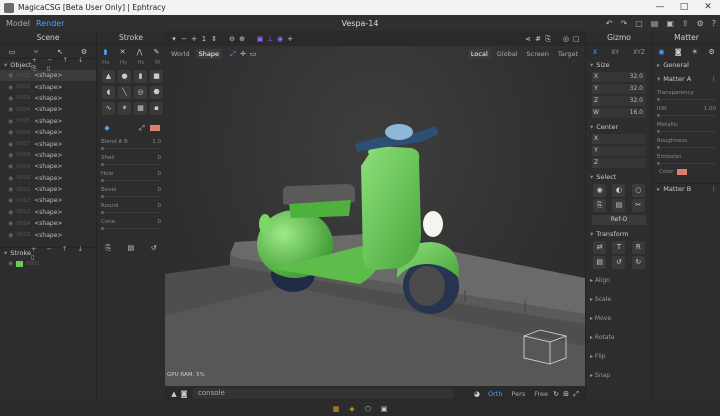 Image resolution: width=720 pixels, height=416 pixels. I want to click on tab-hx: Hx, so click(105, 63).